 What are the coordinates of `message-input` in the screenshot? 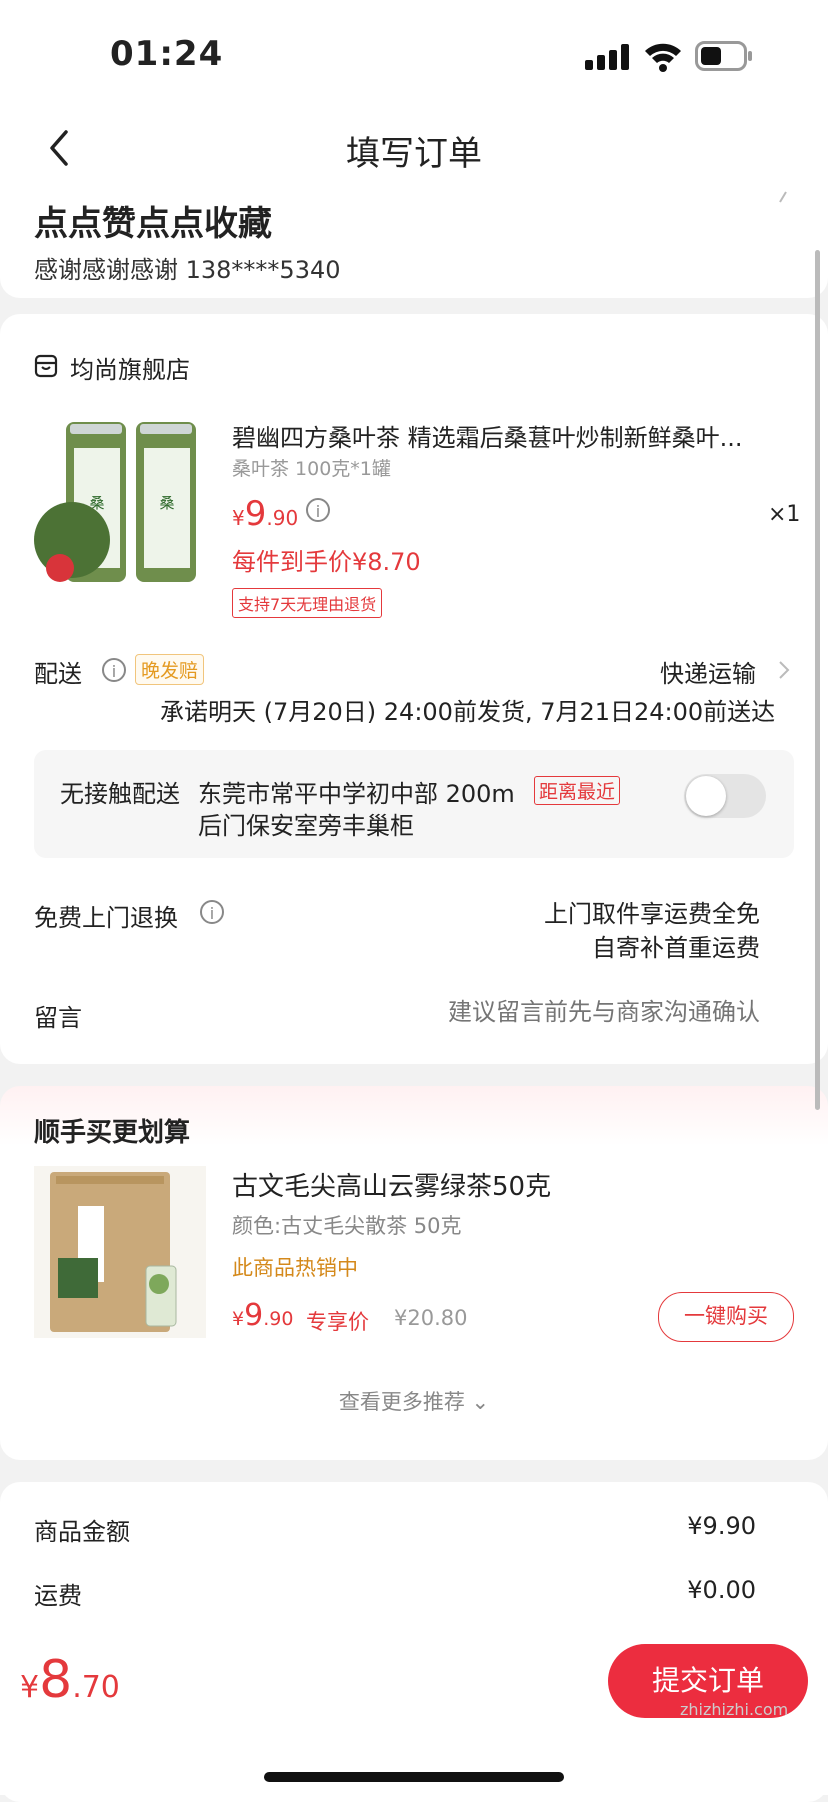 It's located at (580, 1012).